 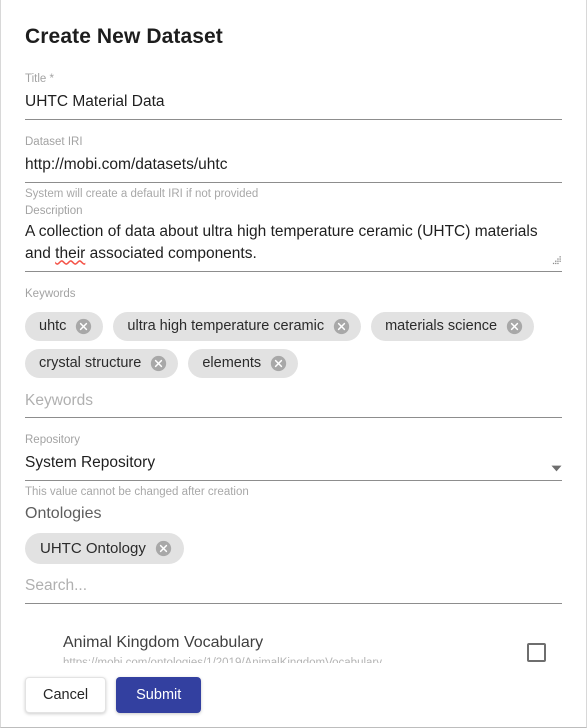 I want to click on keyword-chip-label: uhtc, so click(x=53, y=326).